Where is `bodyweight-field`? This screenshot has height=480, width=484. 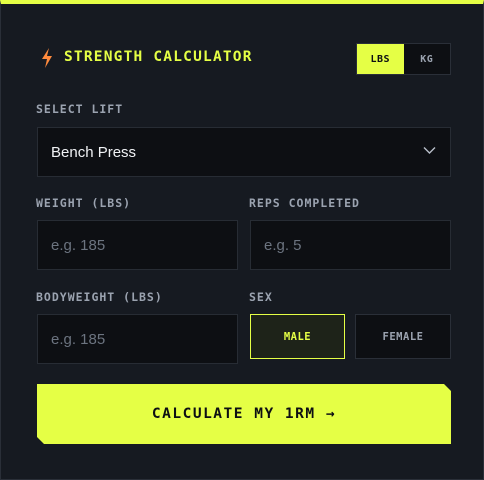 bodyweight-field is located at coordinates (137, 339).